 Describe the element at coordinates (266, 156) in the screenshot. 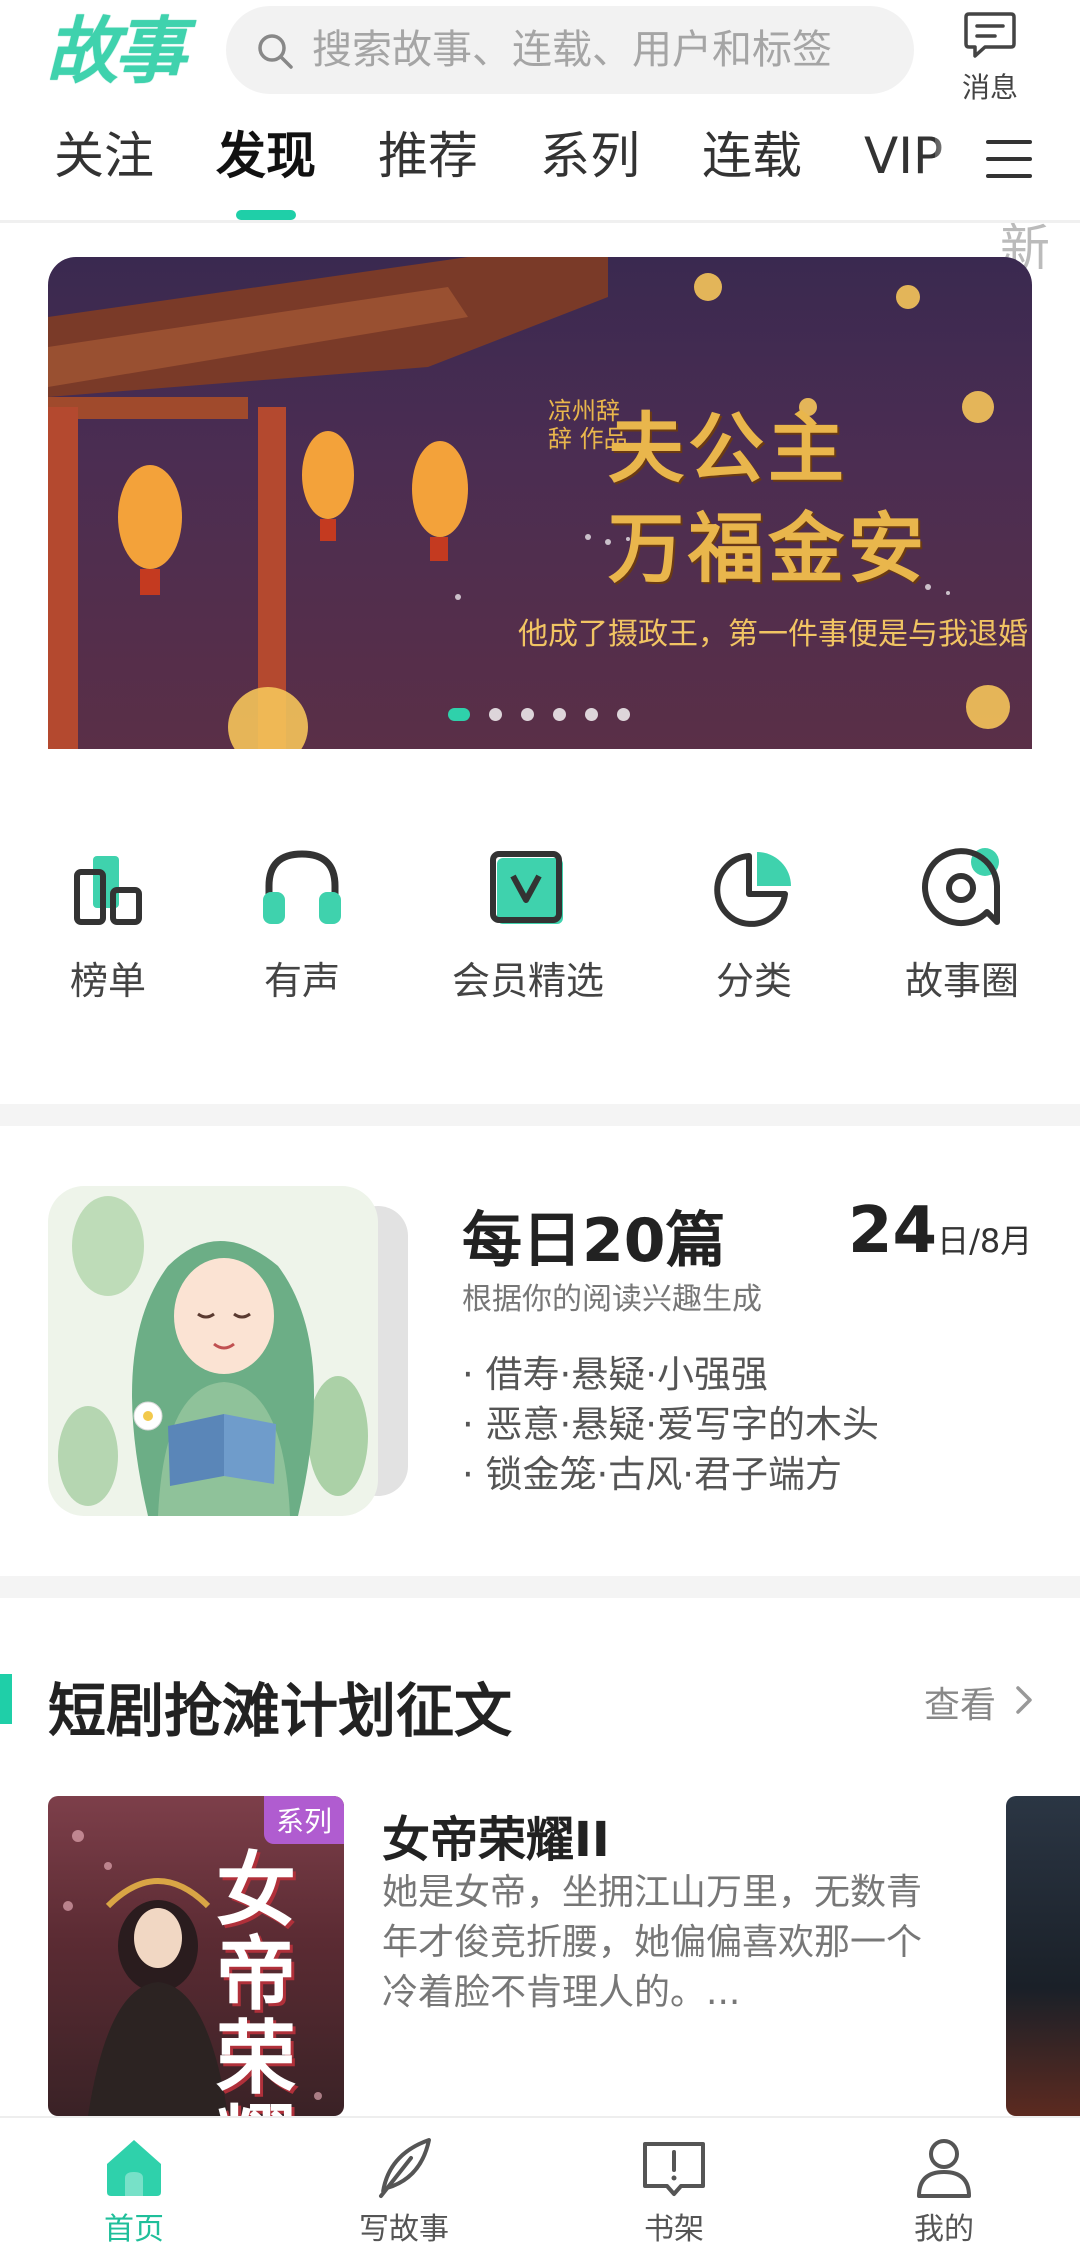

I see `tab-discover: 发现` at that location.